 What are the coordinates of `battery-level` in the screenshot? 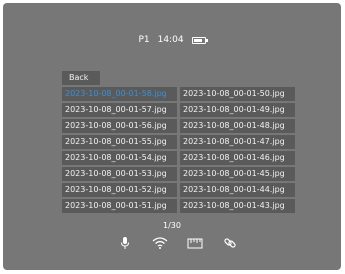 It's located at (197, 40).